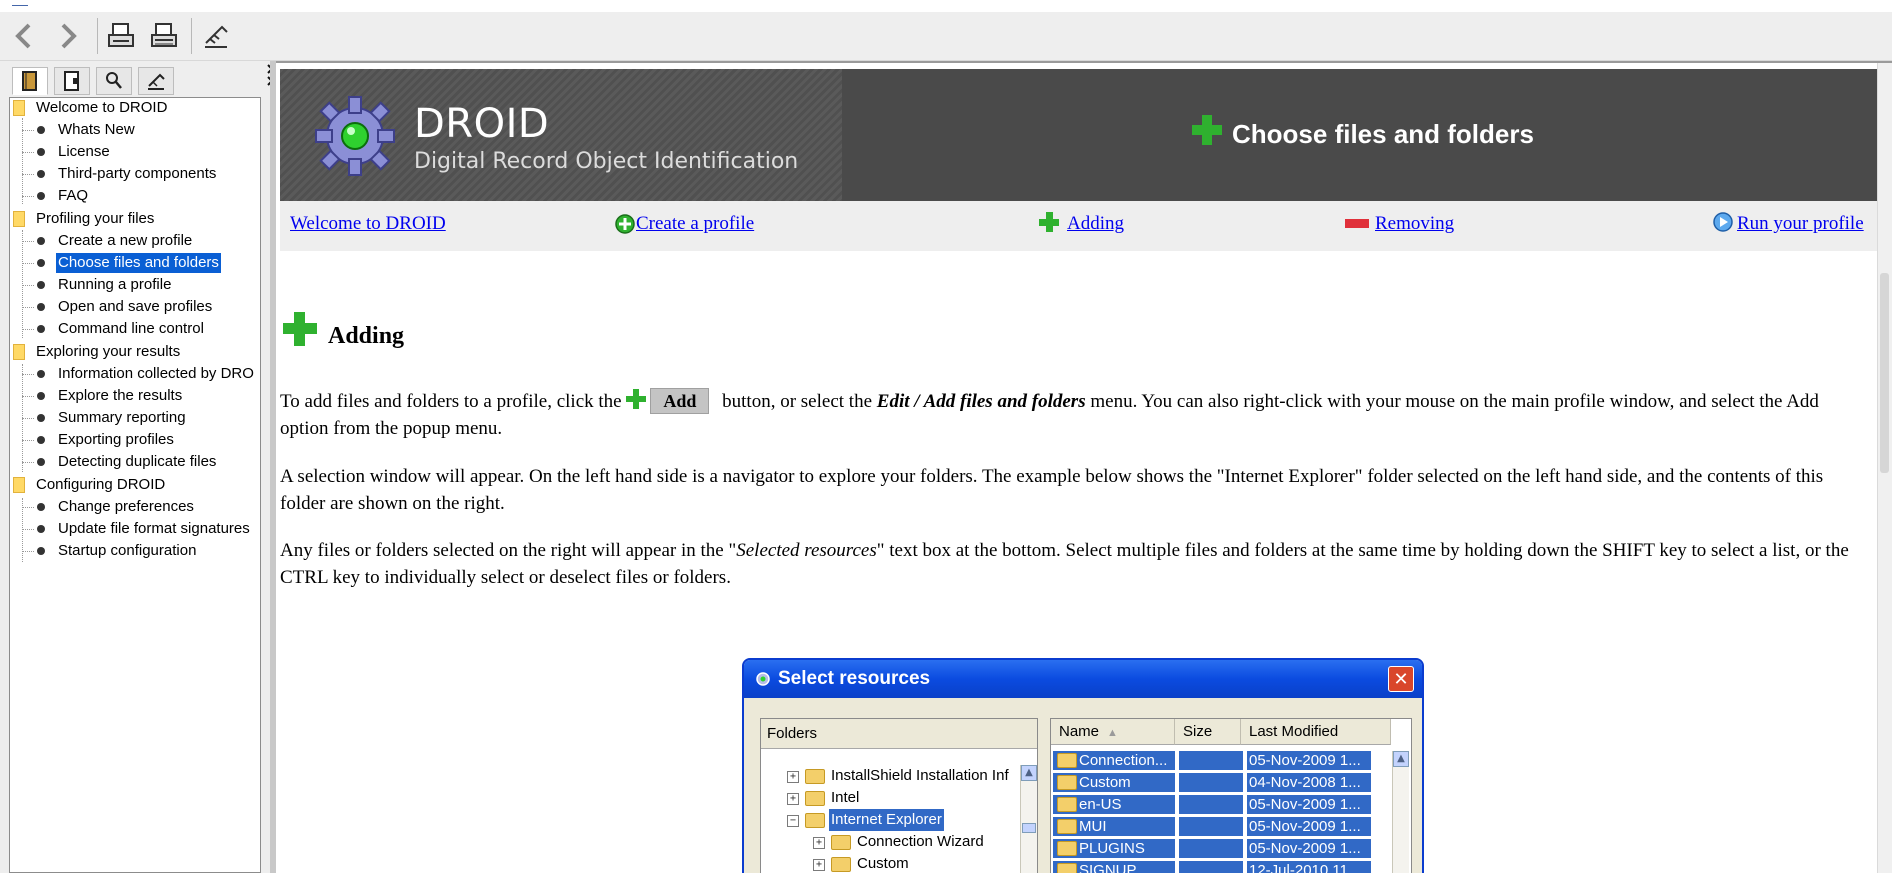  What do you see at coordinates (1800, 224) in the screenshot?
I see `nav-link-run-profile: Run your profile` at bounding box center [1800, 224].